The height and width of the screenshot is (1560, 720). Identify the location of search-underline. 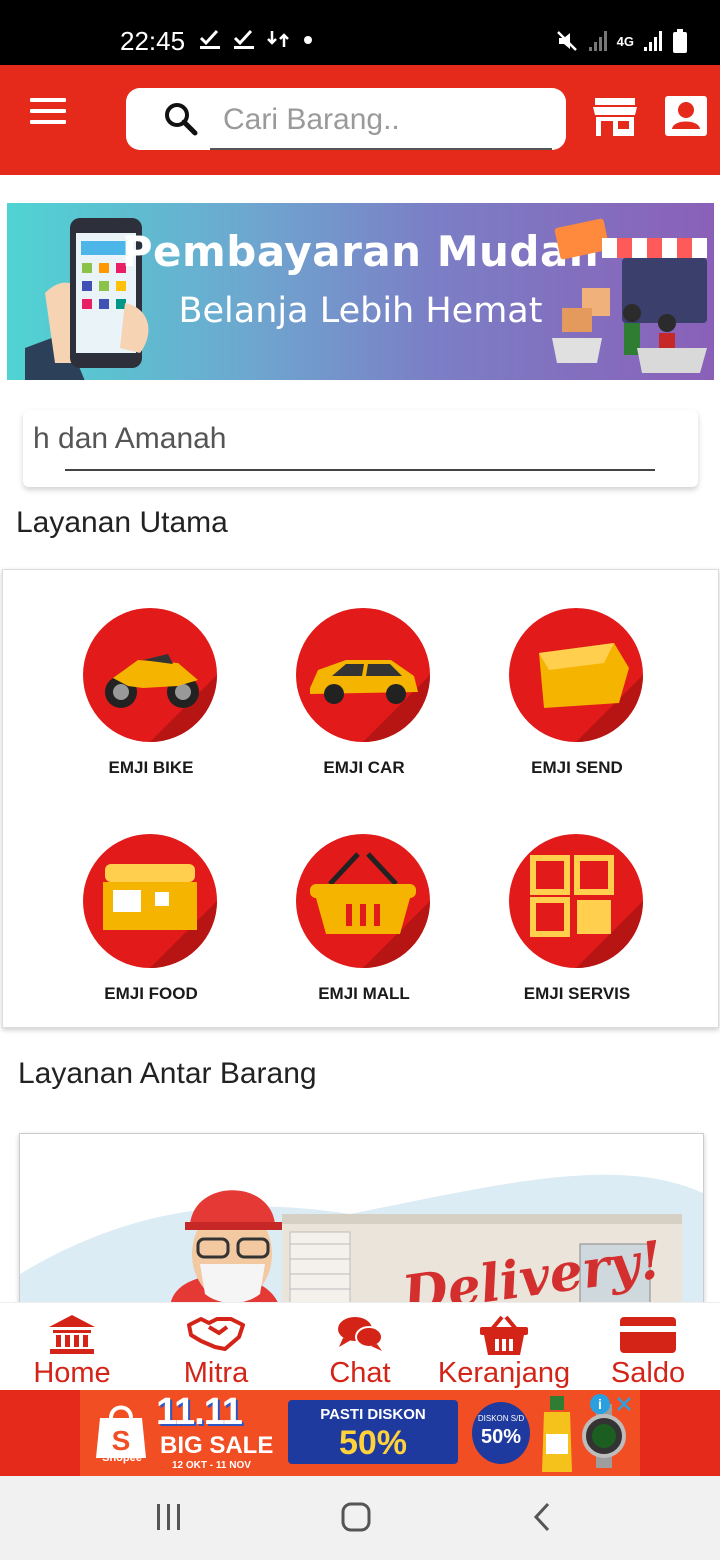
(381, 149).